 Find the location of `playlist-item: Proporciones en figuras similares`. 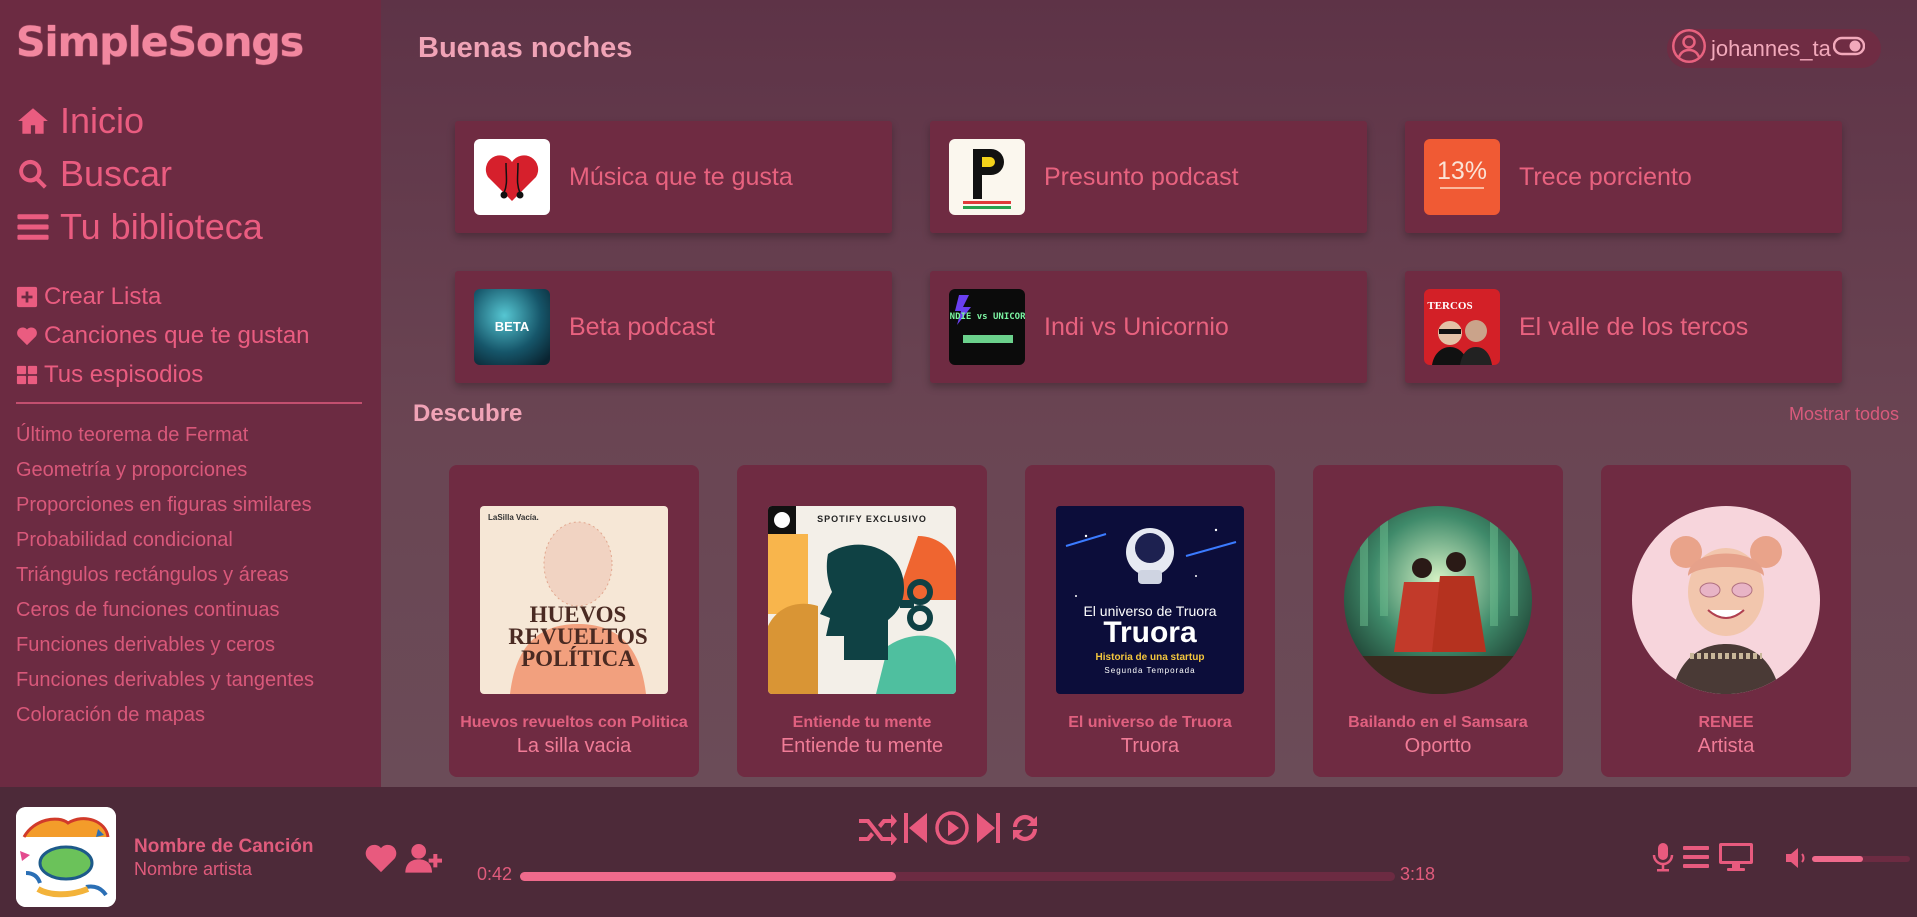

playlist-item: Proporciones en figuras similares is located at coordinates (190, 505).